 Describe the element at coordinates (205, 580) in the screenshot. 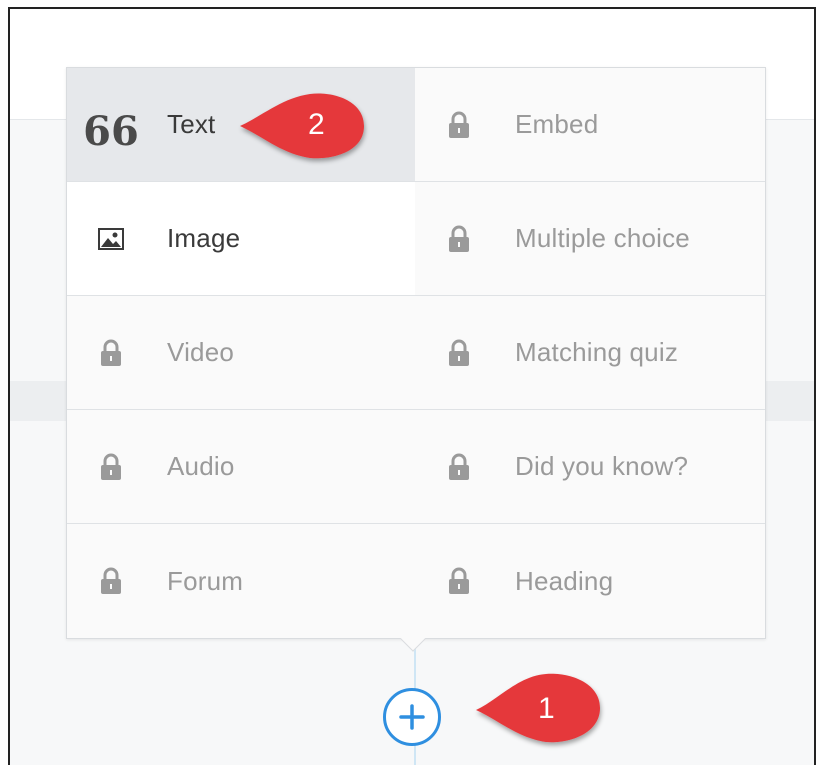

I see `menu-item-label: Forum` at that location.